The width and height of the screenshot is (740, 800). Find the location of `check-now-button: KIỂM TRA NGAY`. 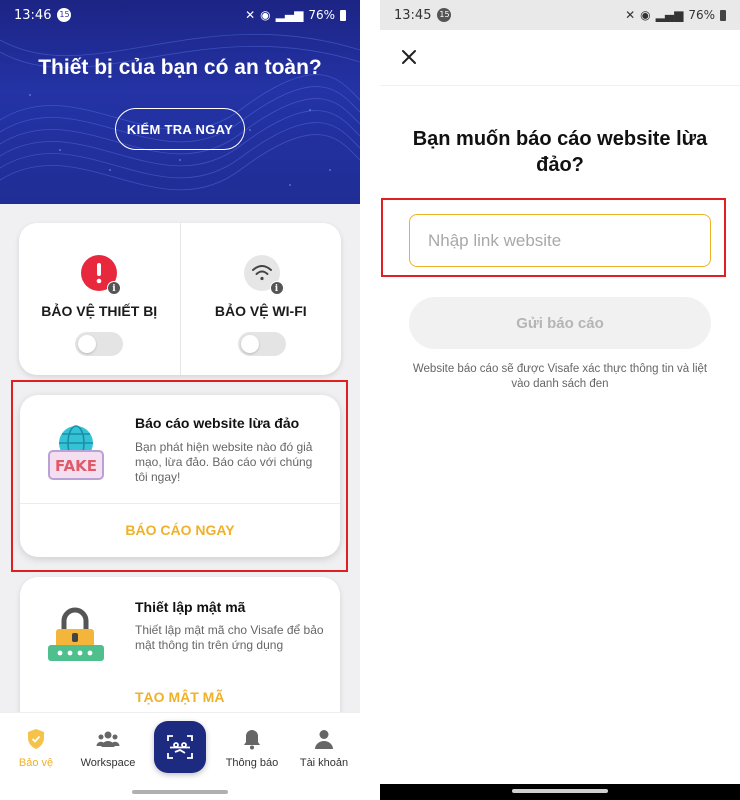

check-now-button: KIỂM TRA NGAY is located at coordinates (180, 129).